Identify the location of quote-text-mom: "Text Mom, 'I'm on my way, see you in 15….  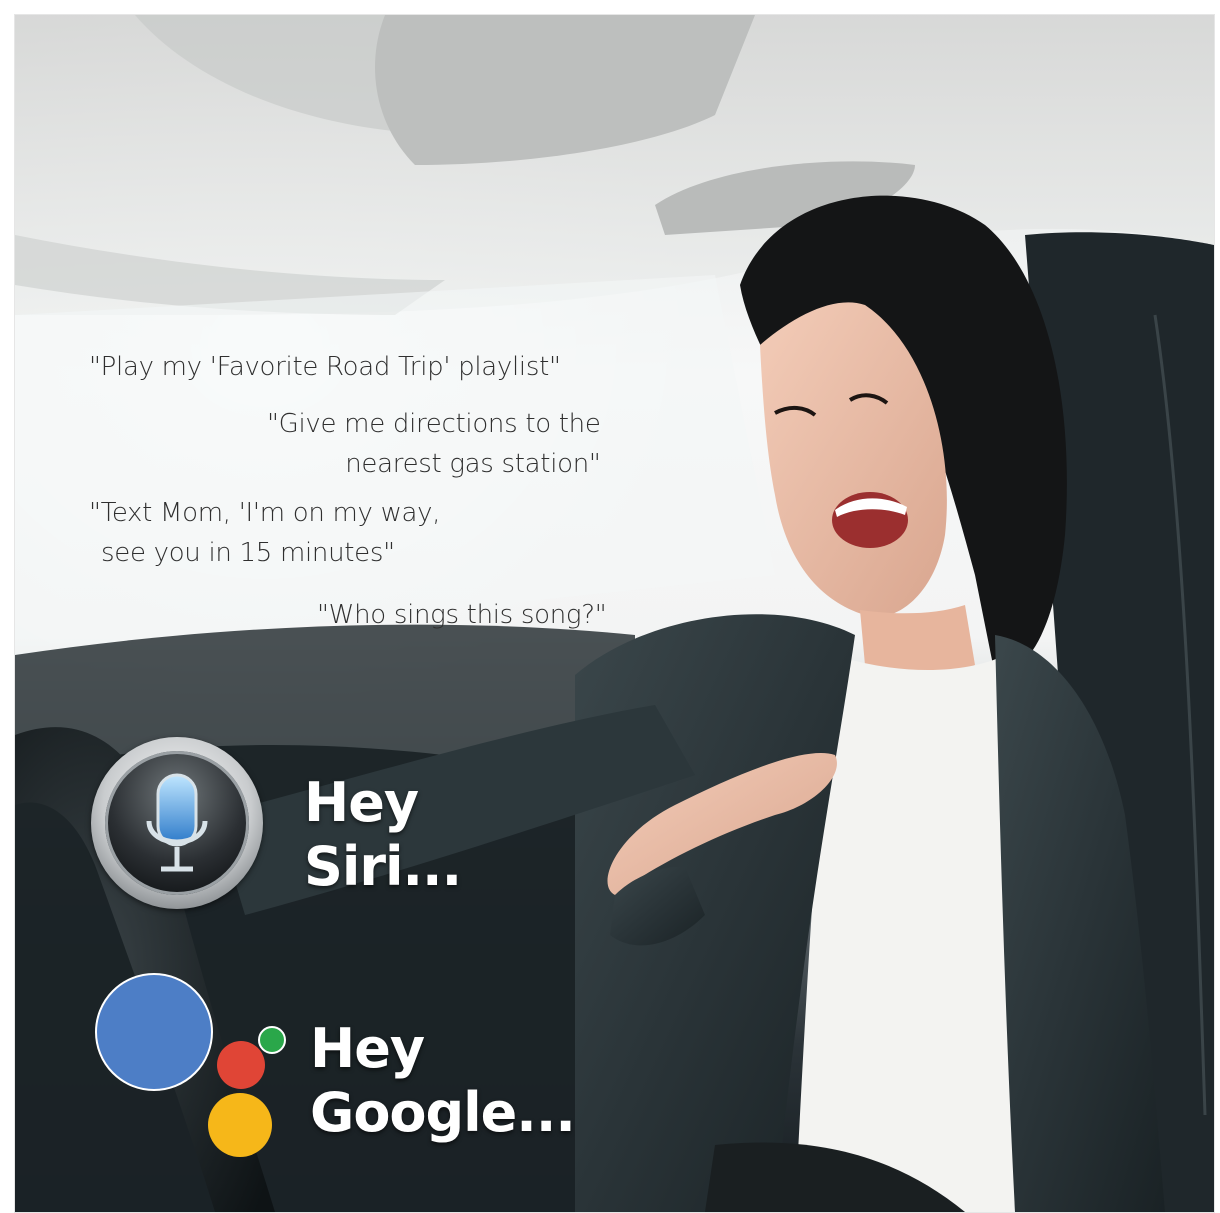
(265, 533).